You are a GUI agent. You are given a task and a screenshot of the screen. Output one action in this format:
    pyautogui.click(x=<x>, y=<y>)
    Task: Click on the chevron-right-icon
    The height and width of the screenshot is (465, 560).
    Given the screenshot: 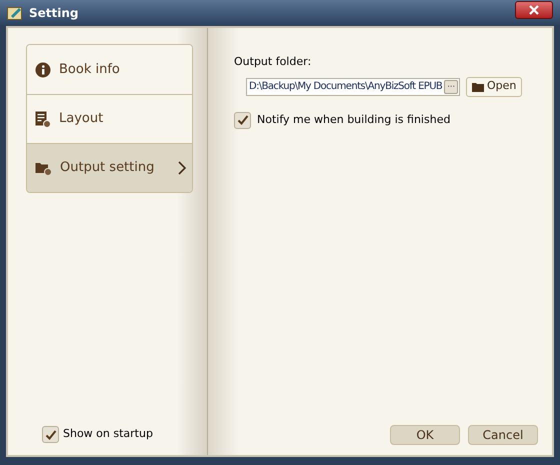 What is the action you would take?
    pyautogui.click(x=182, y=168)
    